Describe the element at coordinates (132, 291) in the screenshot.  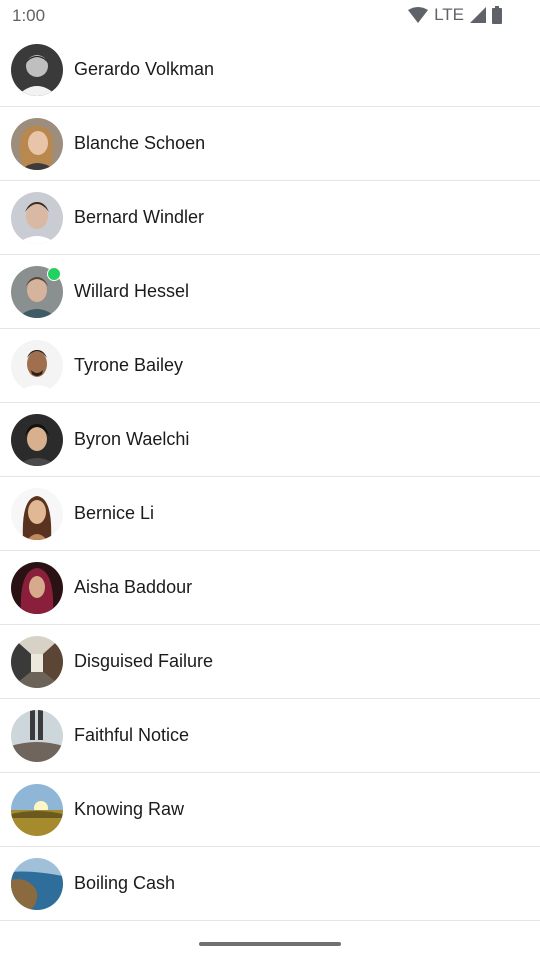
I see `contact-name: Willard Hessel` at that location.